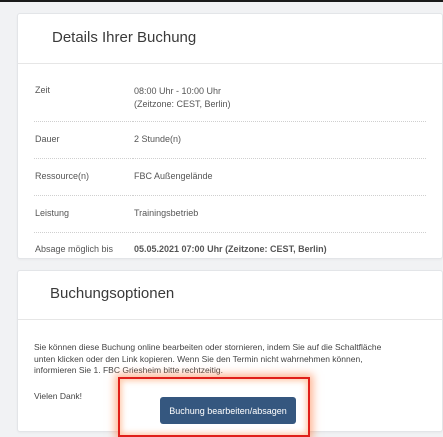 This screenshot has height=437, width=443. Describe the element at coordinates (74, 249) in the screenshot. I see `detail-label: Absage möglich bis` at that location.